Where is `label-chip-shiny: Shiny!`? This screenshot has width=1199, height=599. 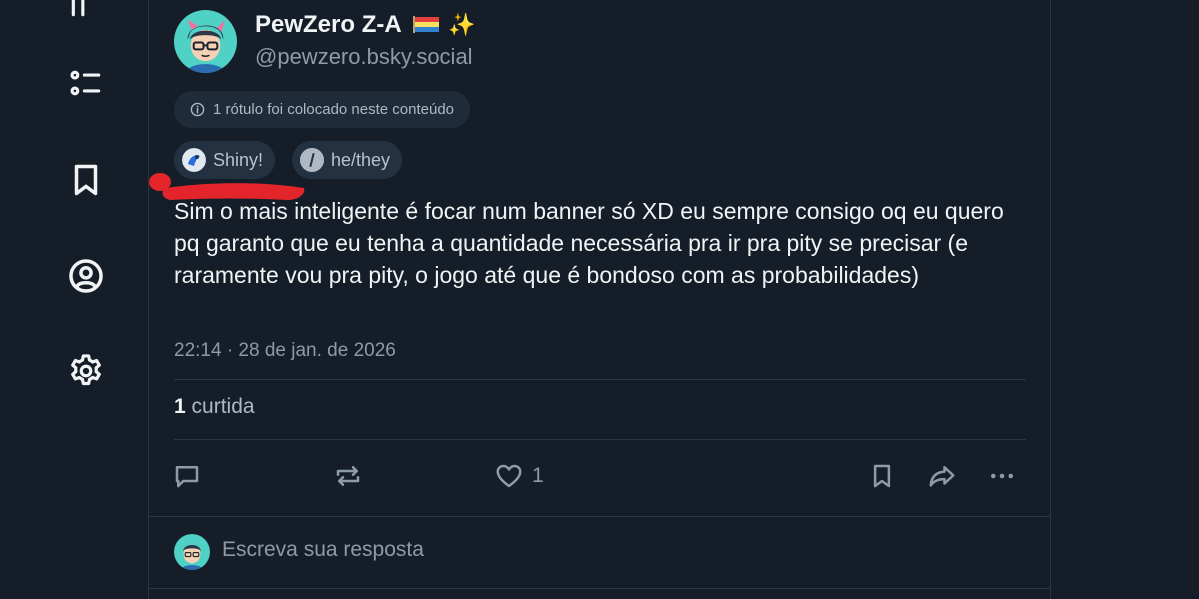 label-chip-shiny: Shiny! is located at coordinates (225, 160).